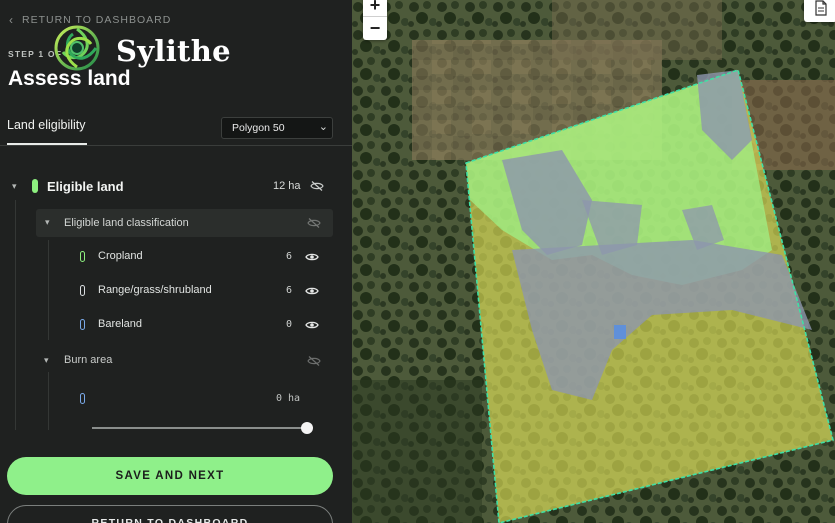  Describe the element at coordinates (47, 144) in the screenshot. I see `active-tab-indicator` at that location.